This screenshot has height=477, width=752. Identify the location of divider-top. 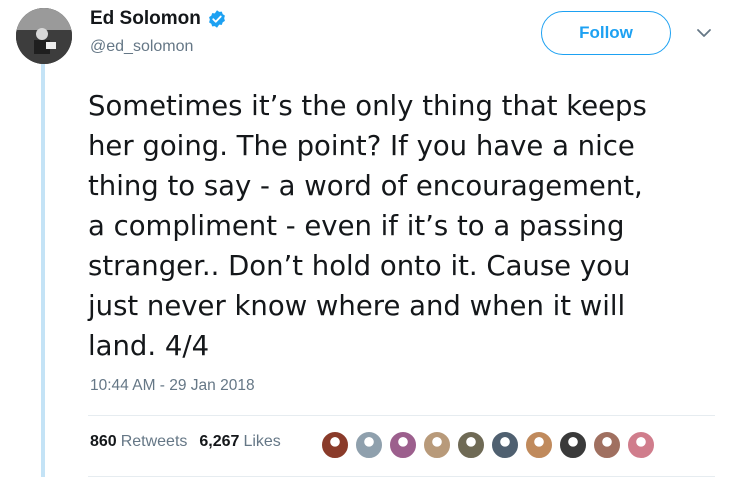
(401, 415).